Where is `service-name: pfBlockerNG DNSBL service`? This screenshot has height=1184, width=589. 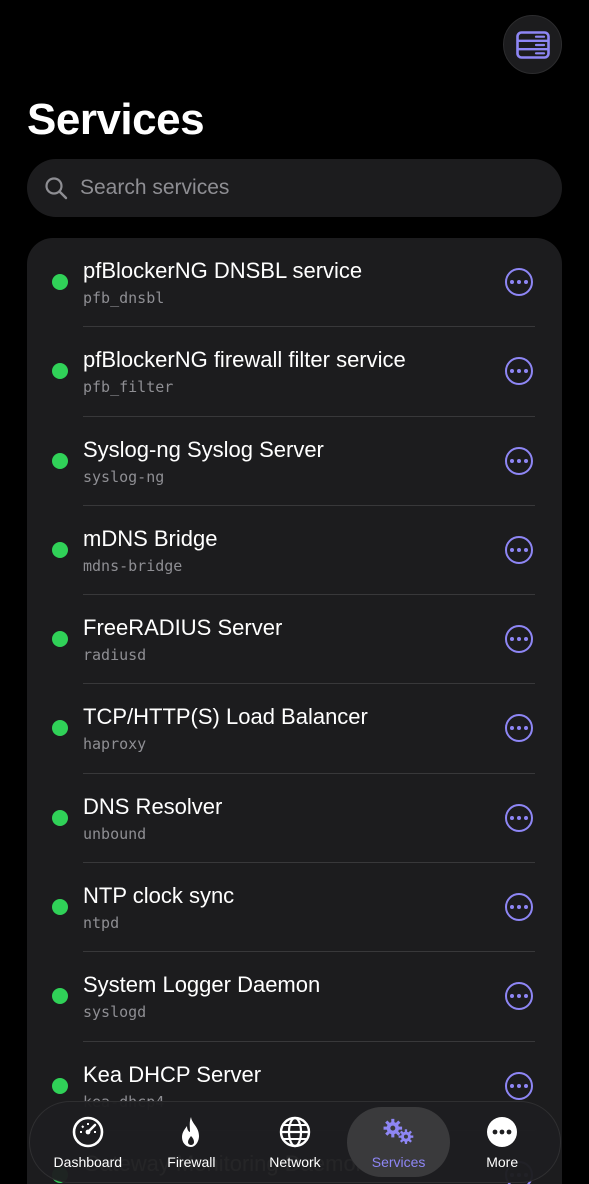 service-name: pfBlockerNG DNSBL service is located at coordinates (223, 270).